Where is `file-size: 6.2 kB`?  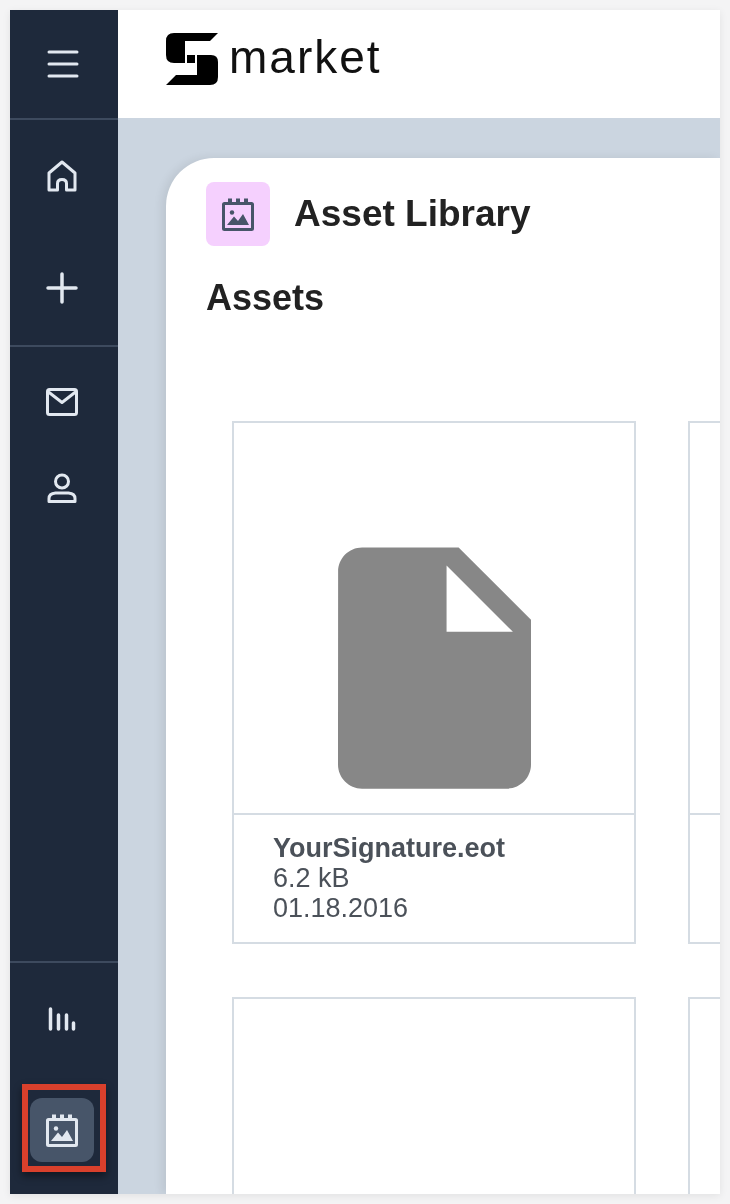 file-size: 6.2 kB is located at coordinates (311, 878).